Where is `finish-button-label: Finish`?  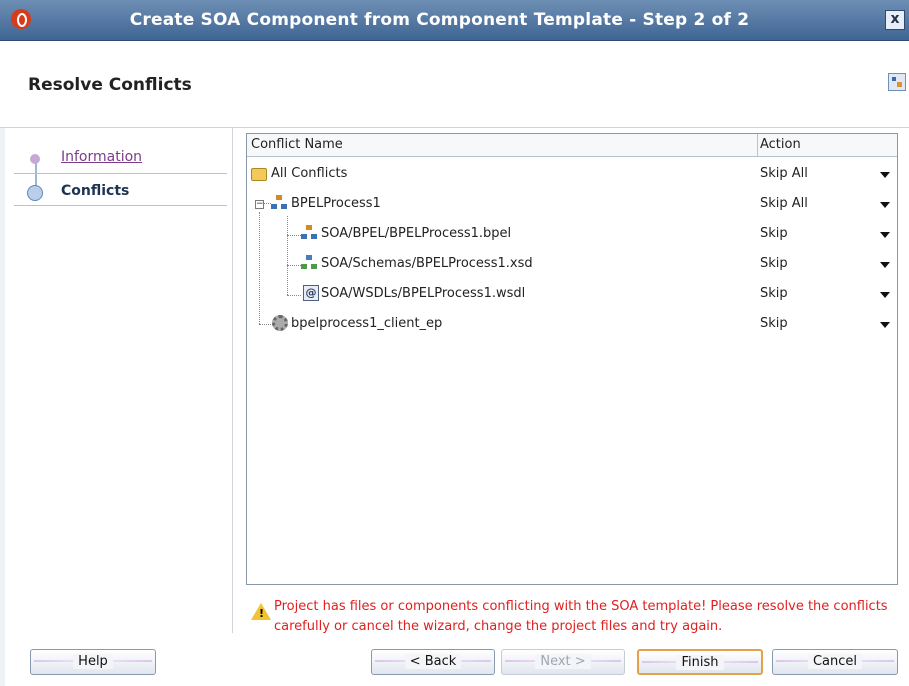 finish-button-label: Finish is located at coordinates (700, 662).